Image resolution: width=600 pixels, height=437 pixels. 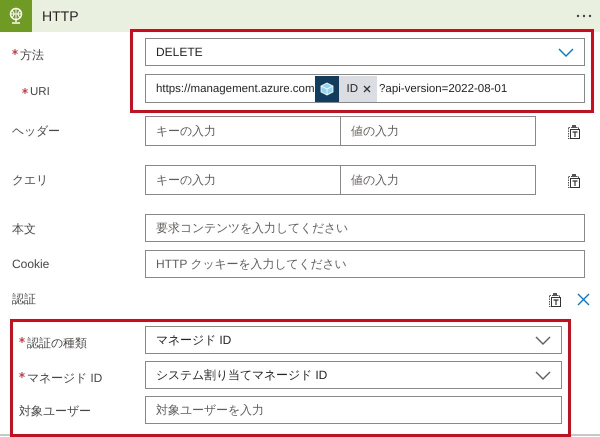 I want to click on token-chip: ID, so click(x=346, y=89).